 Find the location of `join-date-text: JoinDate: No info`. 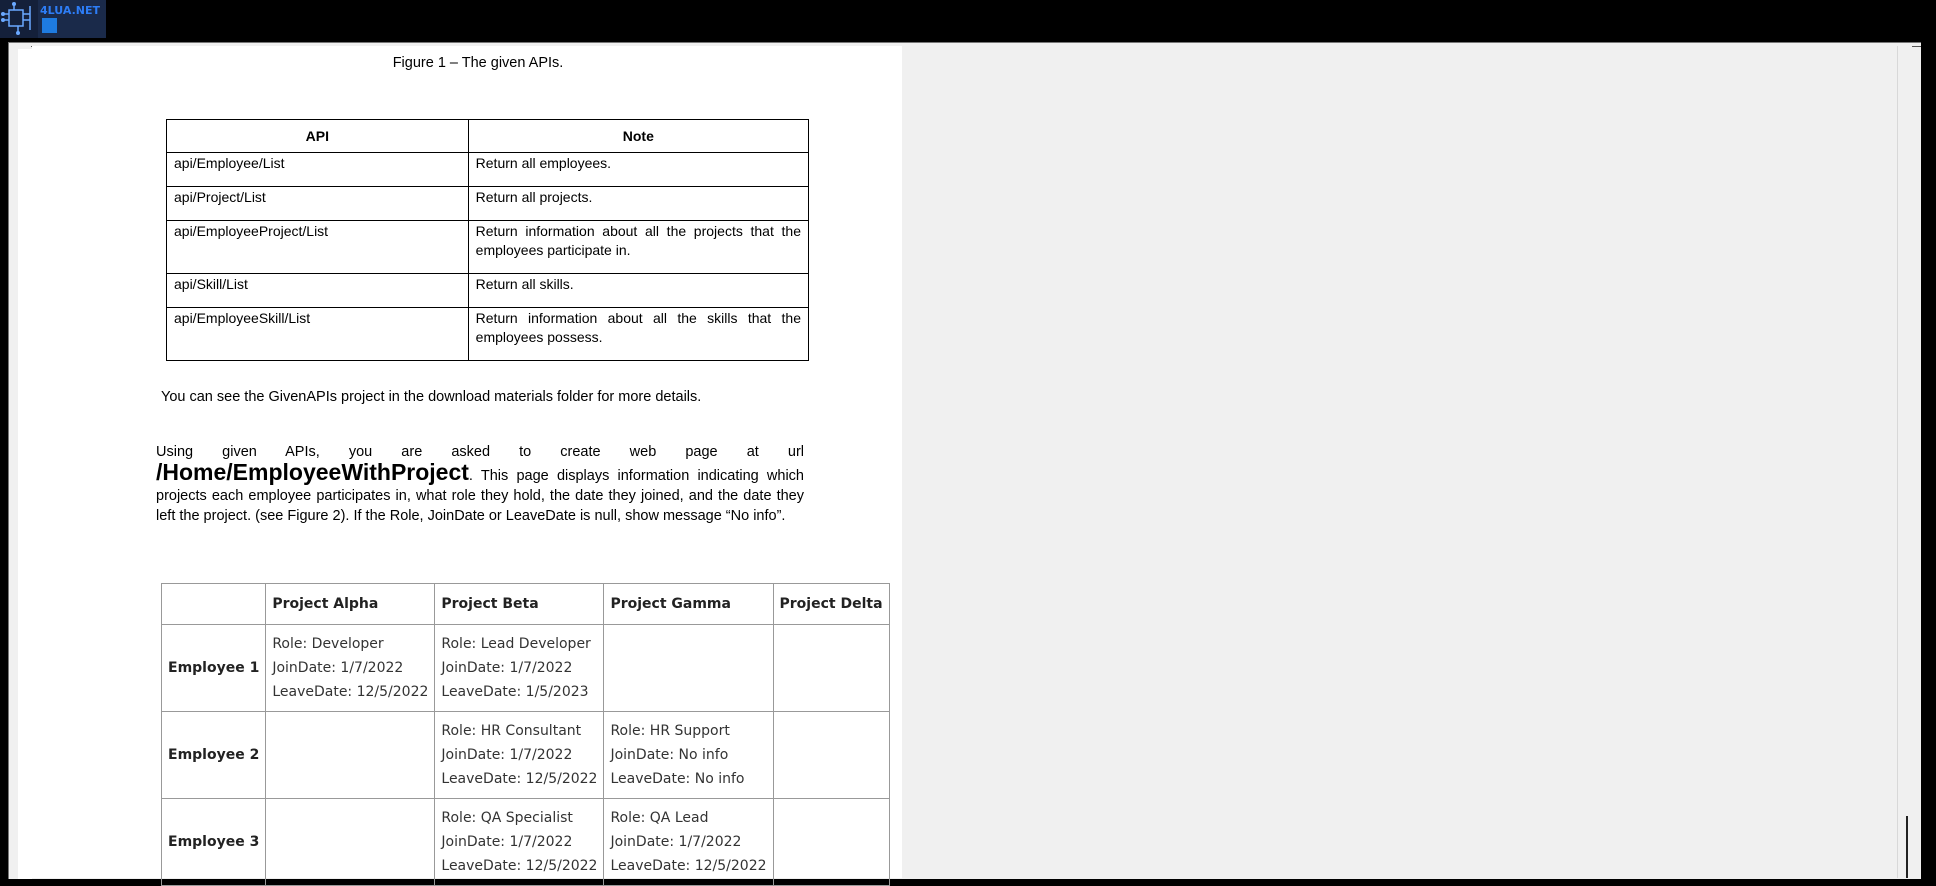

join-date-text: JoinDate: No info is located at coordinates (669, 755).